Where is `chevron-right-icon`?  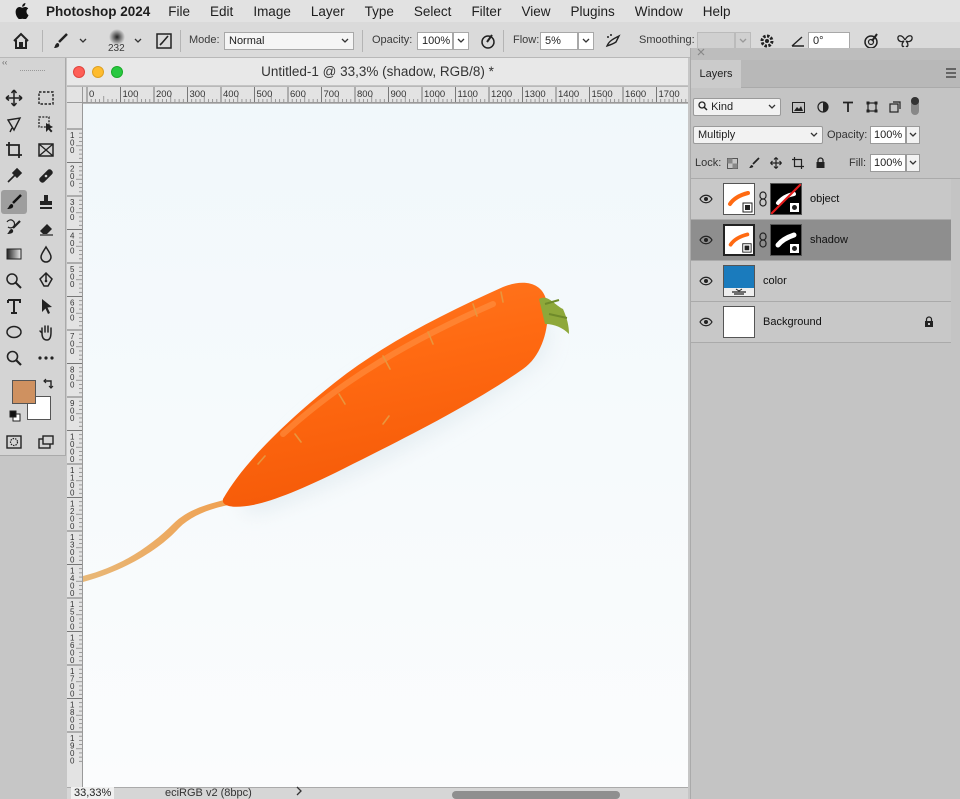 chevron-right-icon is located at coordinates (299, 792).